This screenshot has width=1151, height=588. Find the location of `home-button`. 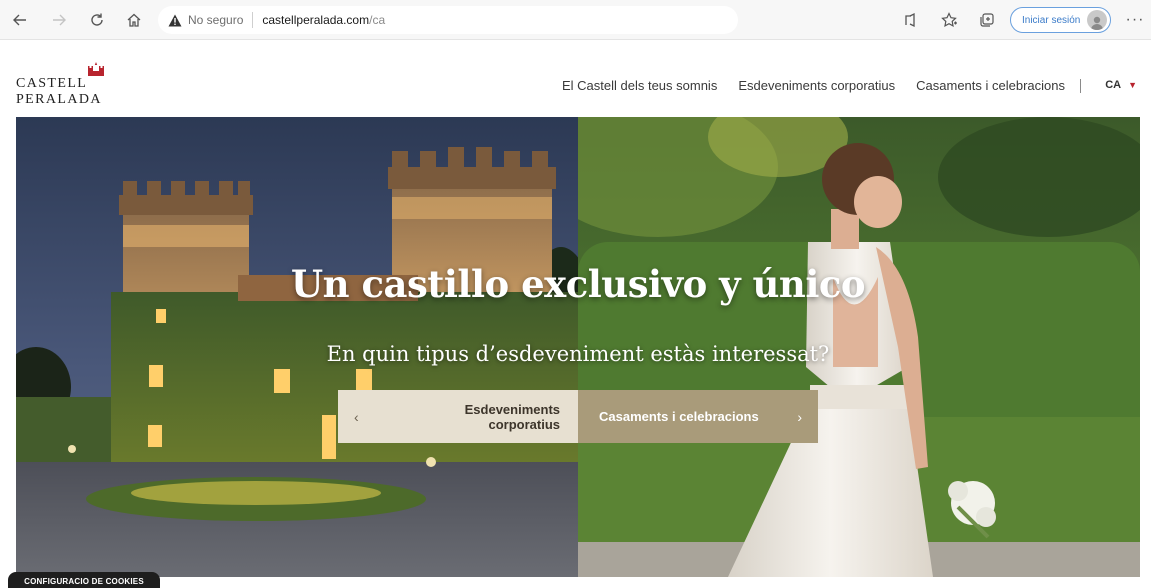

home-button is located at coordinates (134, 20).